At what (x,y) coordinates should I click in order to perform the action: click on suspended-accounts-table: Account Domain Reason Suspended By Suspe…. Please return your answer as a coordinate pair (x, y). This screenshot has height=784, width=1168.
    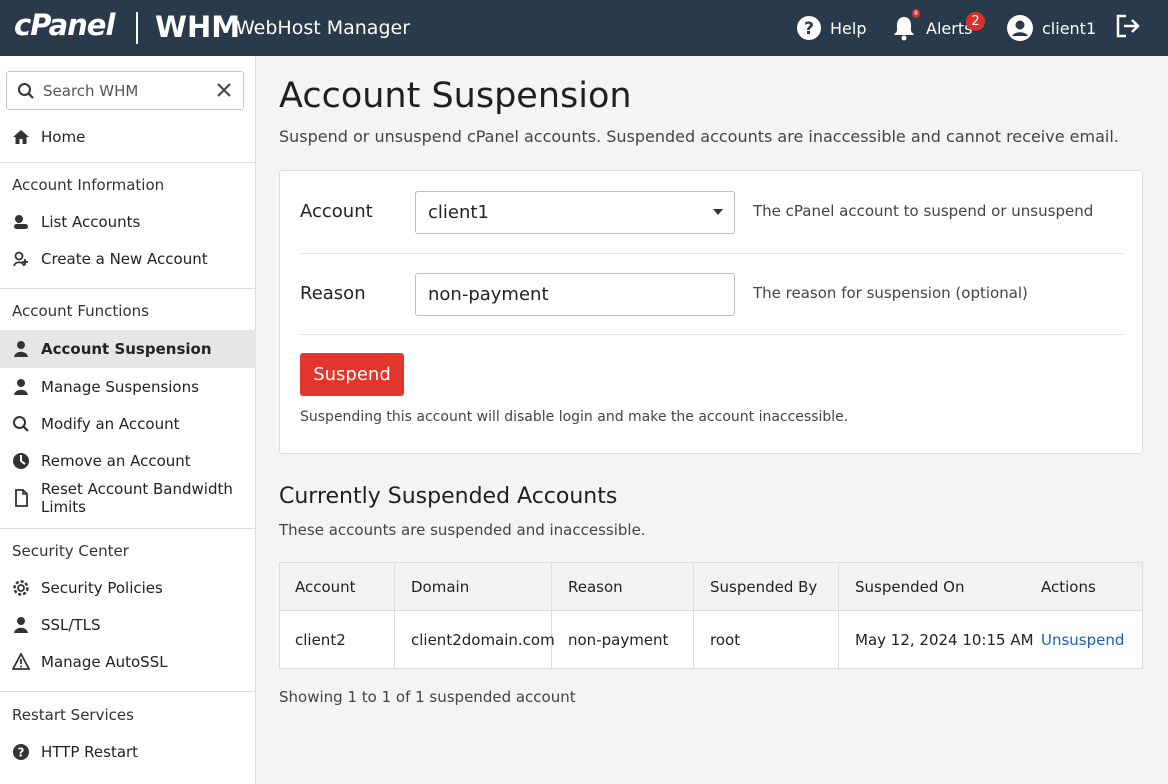
    Looking at the image, I should click on (711, 615).